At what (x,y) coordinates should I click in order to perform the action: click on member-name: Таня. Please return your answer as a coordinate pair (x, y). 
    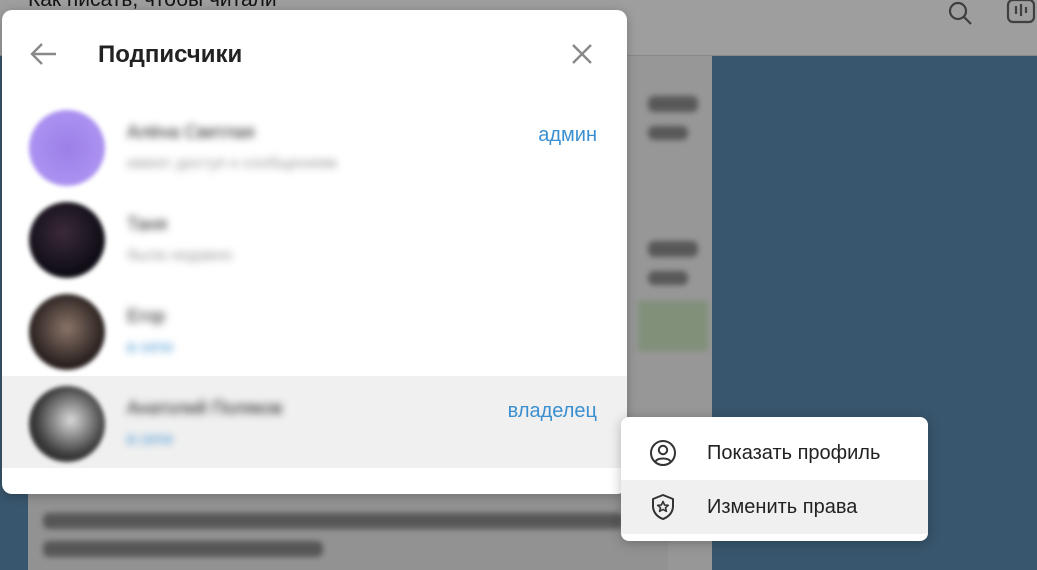
    Looking at the image, I should click on (147, 224).